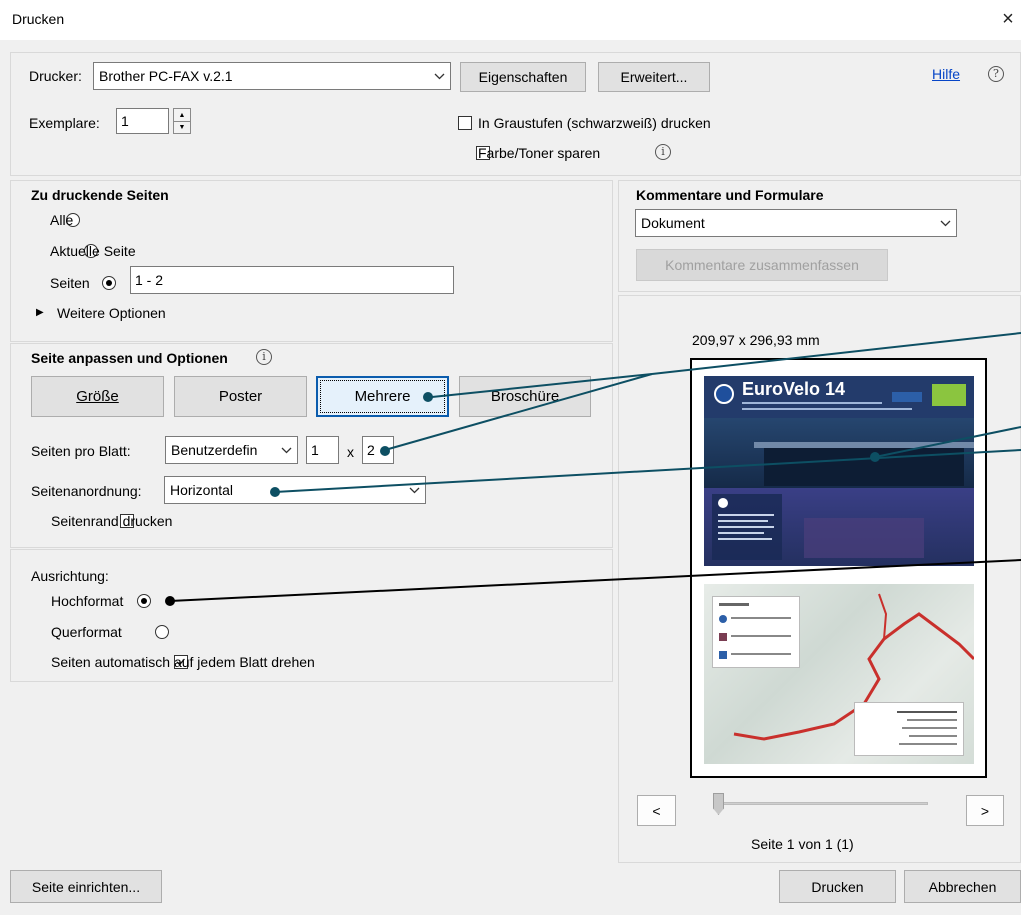  Describe the element at coordinates (142, 121) in the screenshot. I see `copies-input: 1` at that location.